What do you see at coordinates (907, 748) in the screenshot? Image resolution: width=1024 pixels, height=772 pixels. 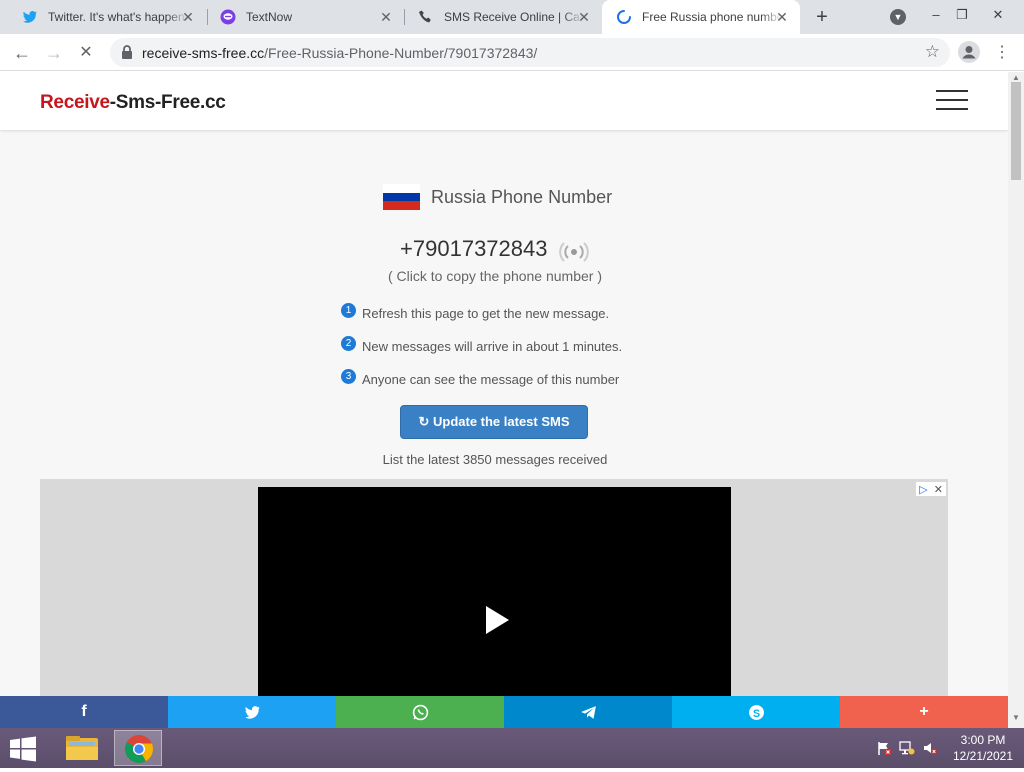 I see `network-icon` at bounding box center [907, 748].